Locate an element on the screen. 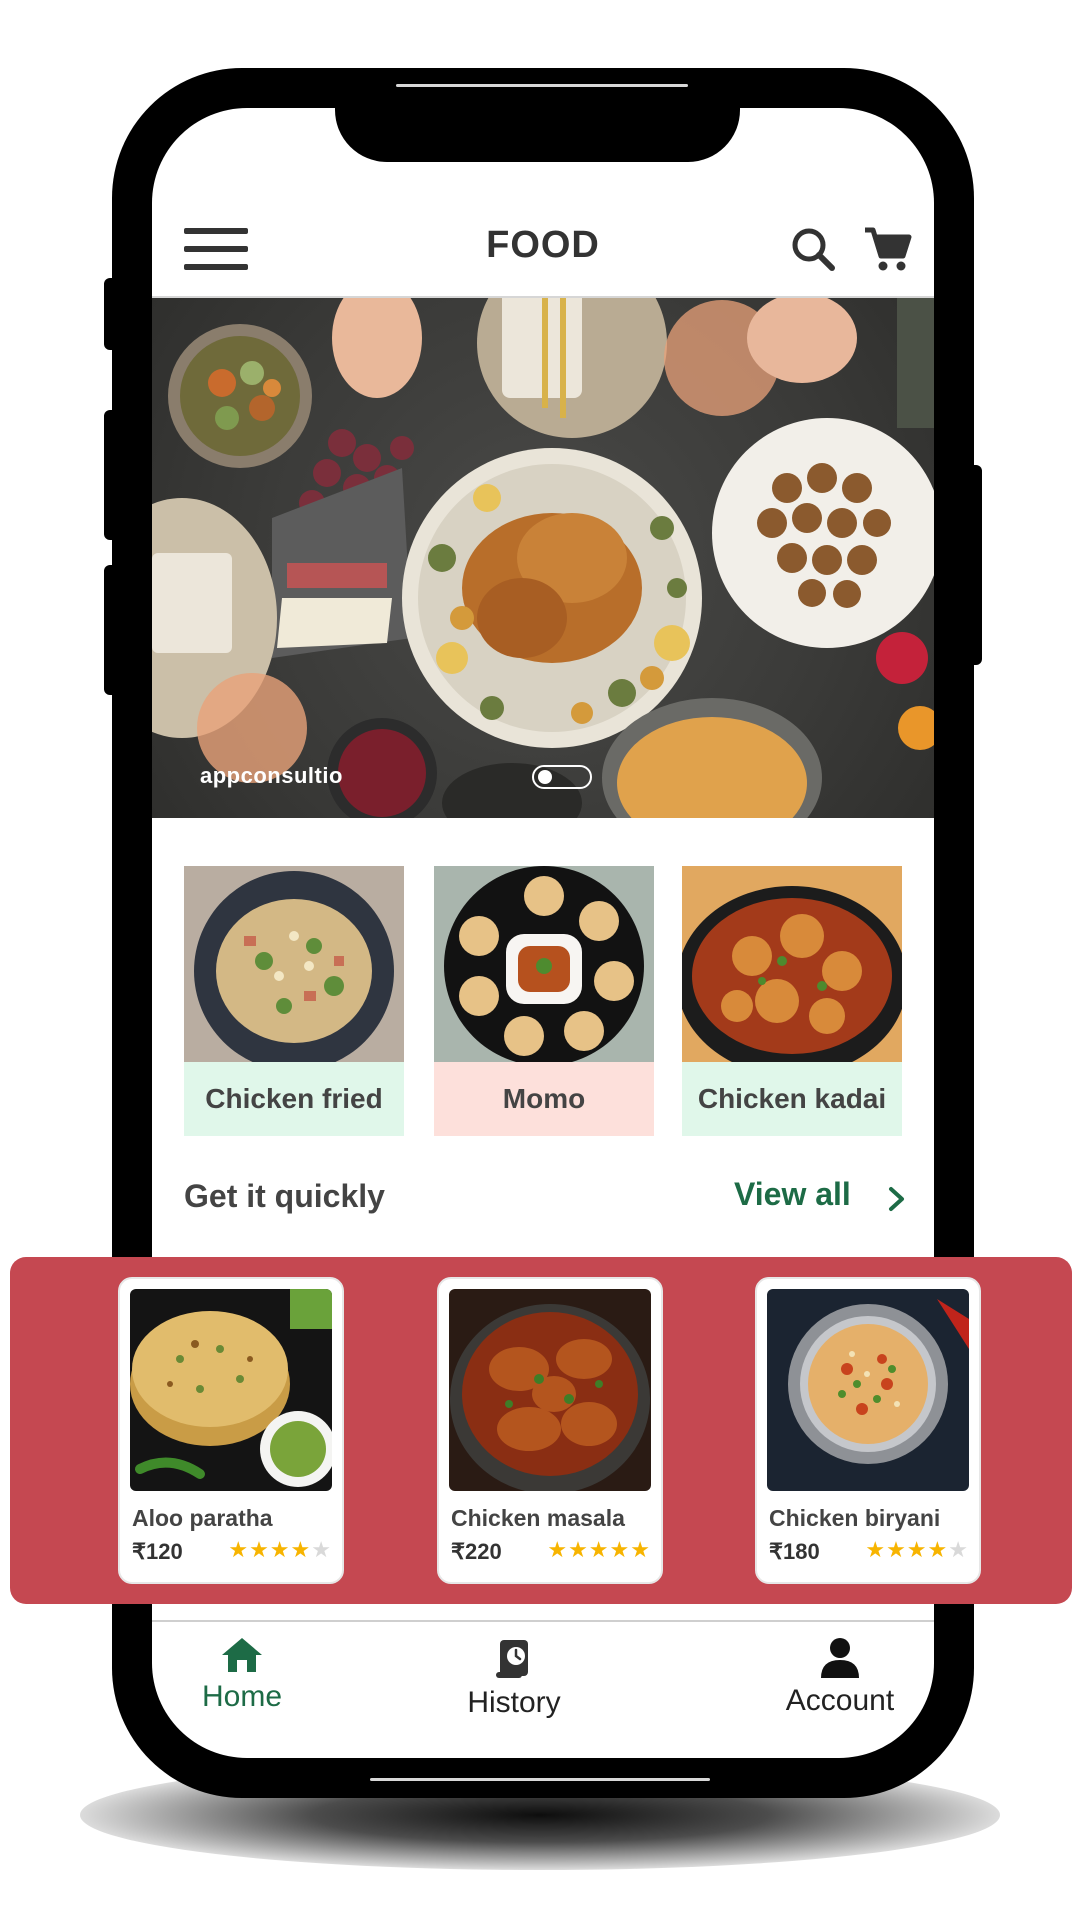 Image resolution: width=1080 pixels, height=1920 pixels. product-image-chicken-biryani is located at coordinates (868, 1390).